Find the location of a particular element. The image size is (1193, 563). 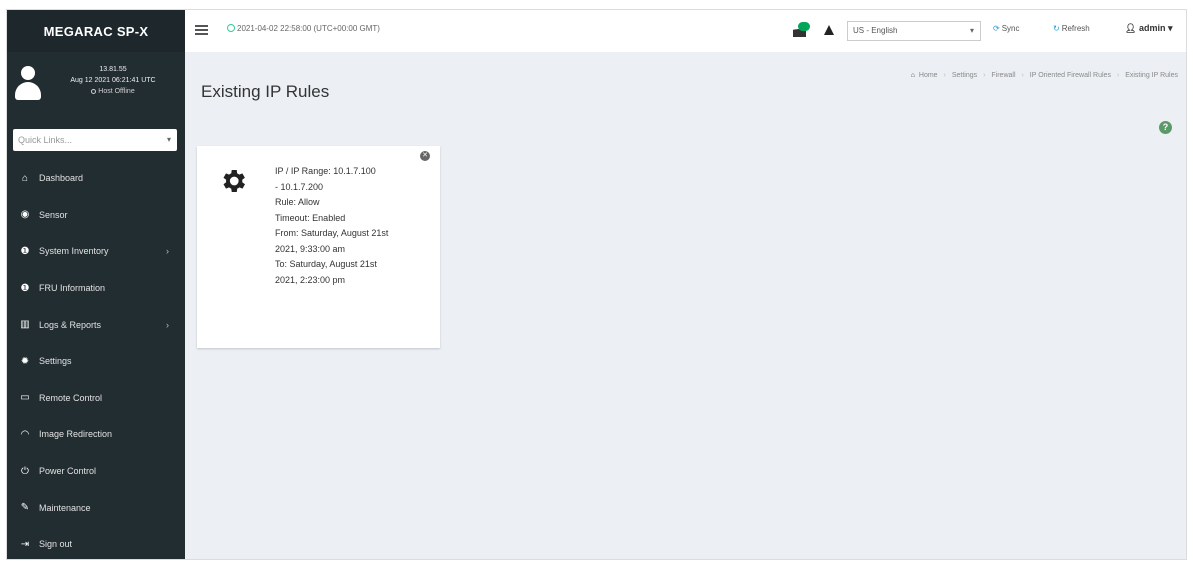

sidebar-item-power-control: ⏻ Power Control is located at coordinates (96, 471).